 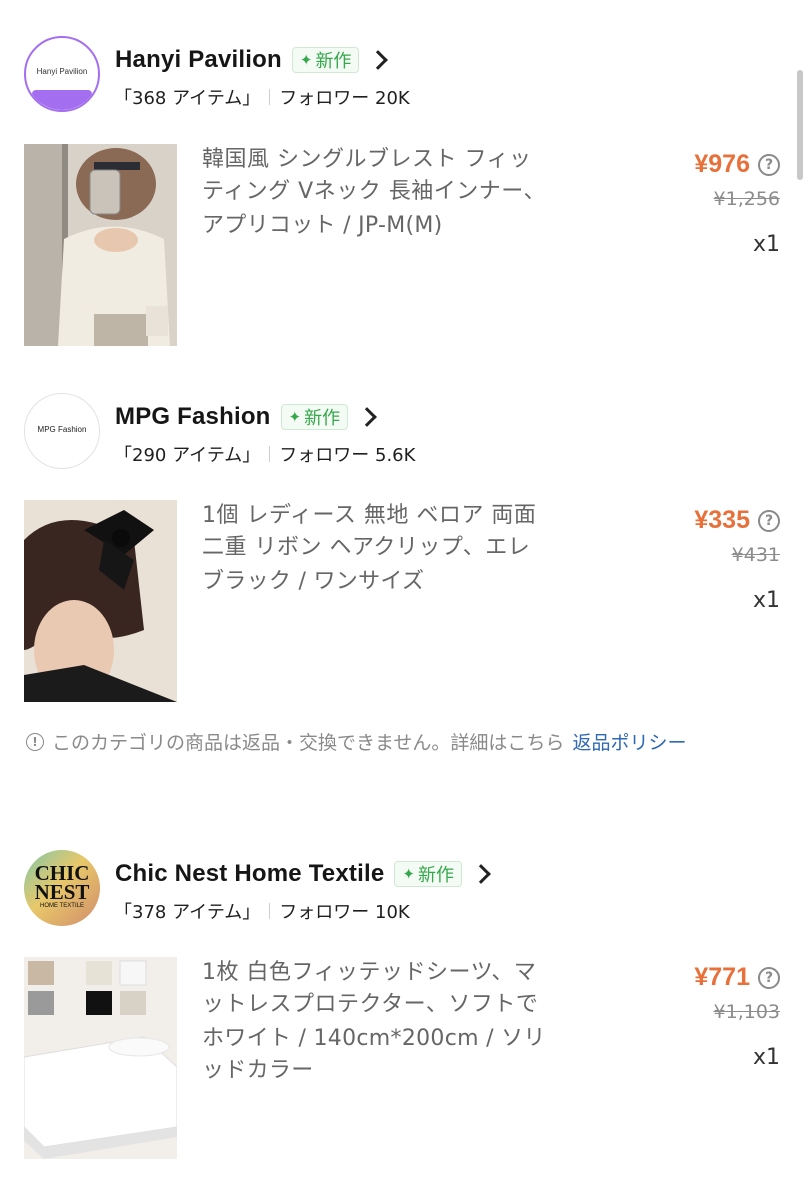 I want to click on item-count: 「290 アイテム」, so click(x=187, y=455).